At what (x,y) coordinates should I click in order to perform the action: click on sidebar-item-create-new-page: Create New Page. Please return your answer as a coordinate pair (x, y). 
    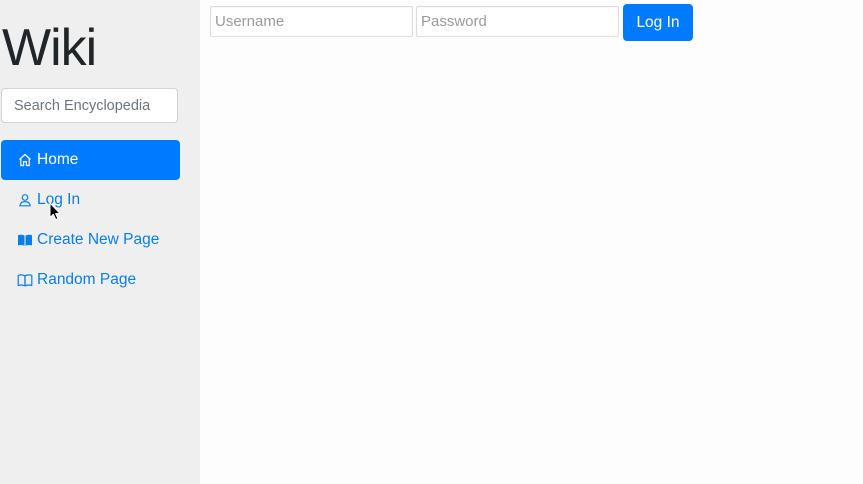
    Looking at the image, I should click on (90, 240).